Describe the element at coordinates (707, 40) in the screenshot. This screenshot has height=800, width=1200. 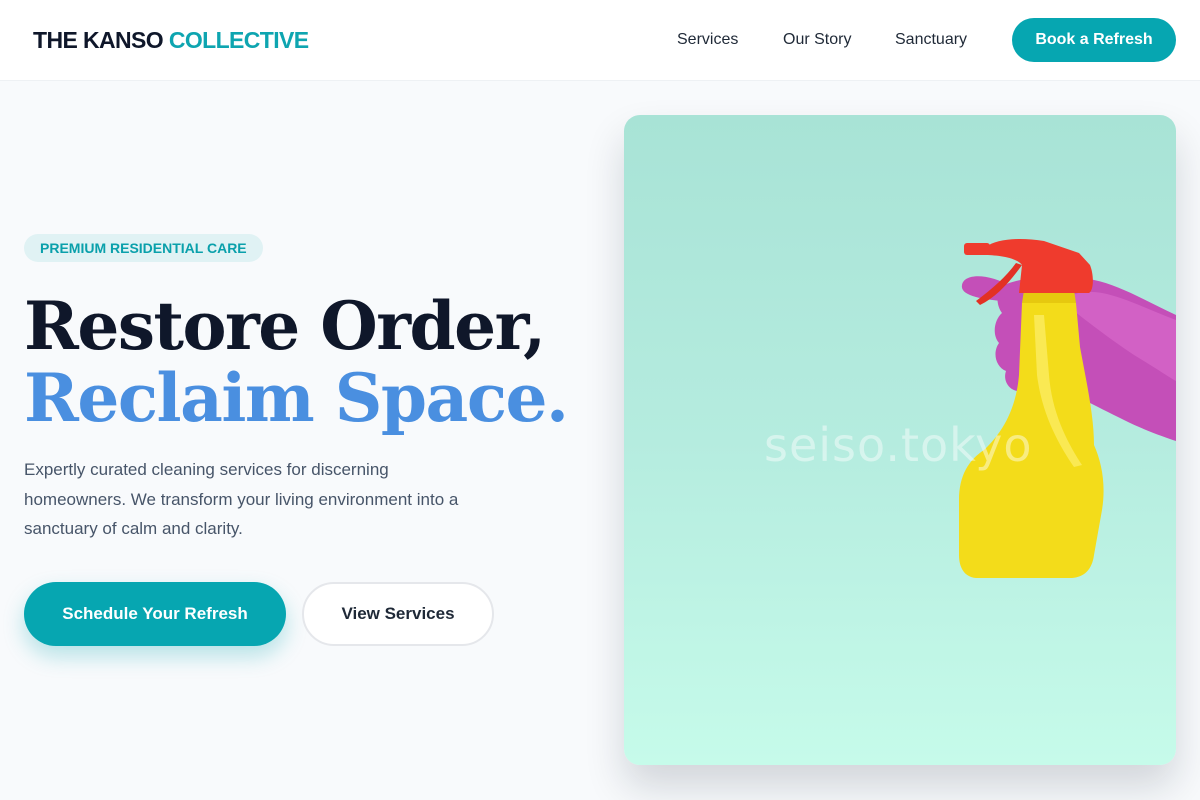
I see `nav-link-services: Services` at that location.